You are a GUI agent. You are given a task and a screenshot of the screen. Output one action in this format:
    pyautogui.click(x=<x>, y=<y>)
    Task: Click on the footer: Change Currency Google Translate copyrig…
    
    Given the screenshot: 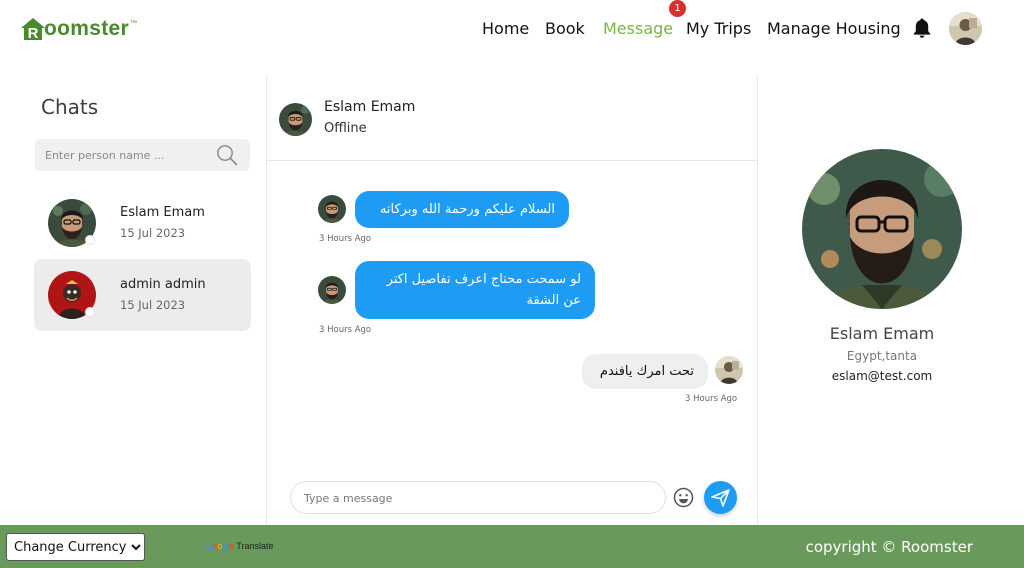 What is the action you would take?
    pyautogui.click(x=512, y=546)
    